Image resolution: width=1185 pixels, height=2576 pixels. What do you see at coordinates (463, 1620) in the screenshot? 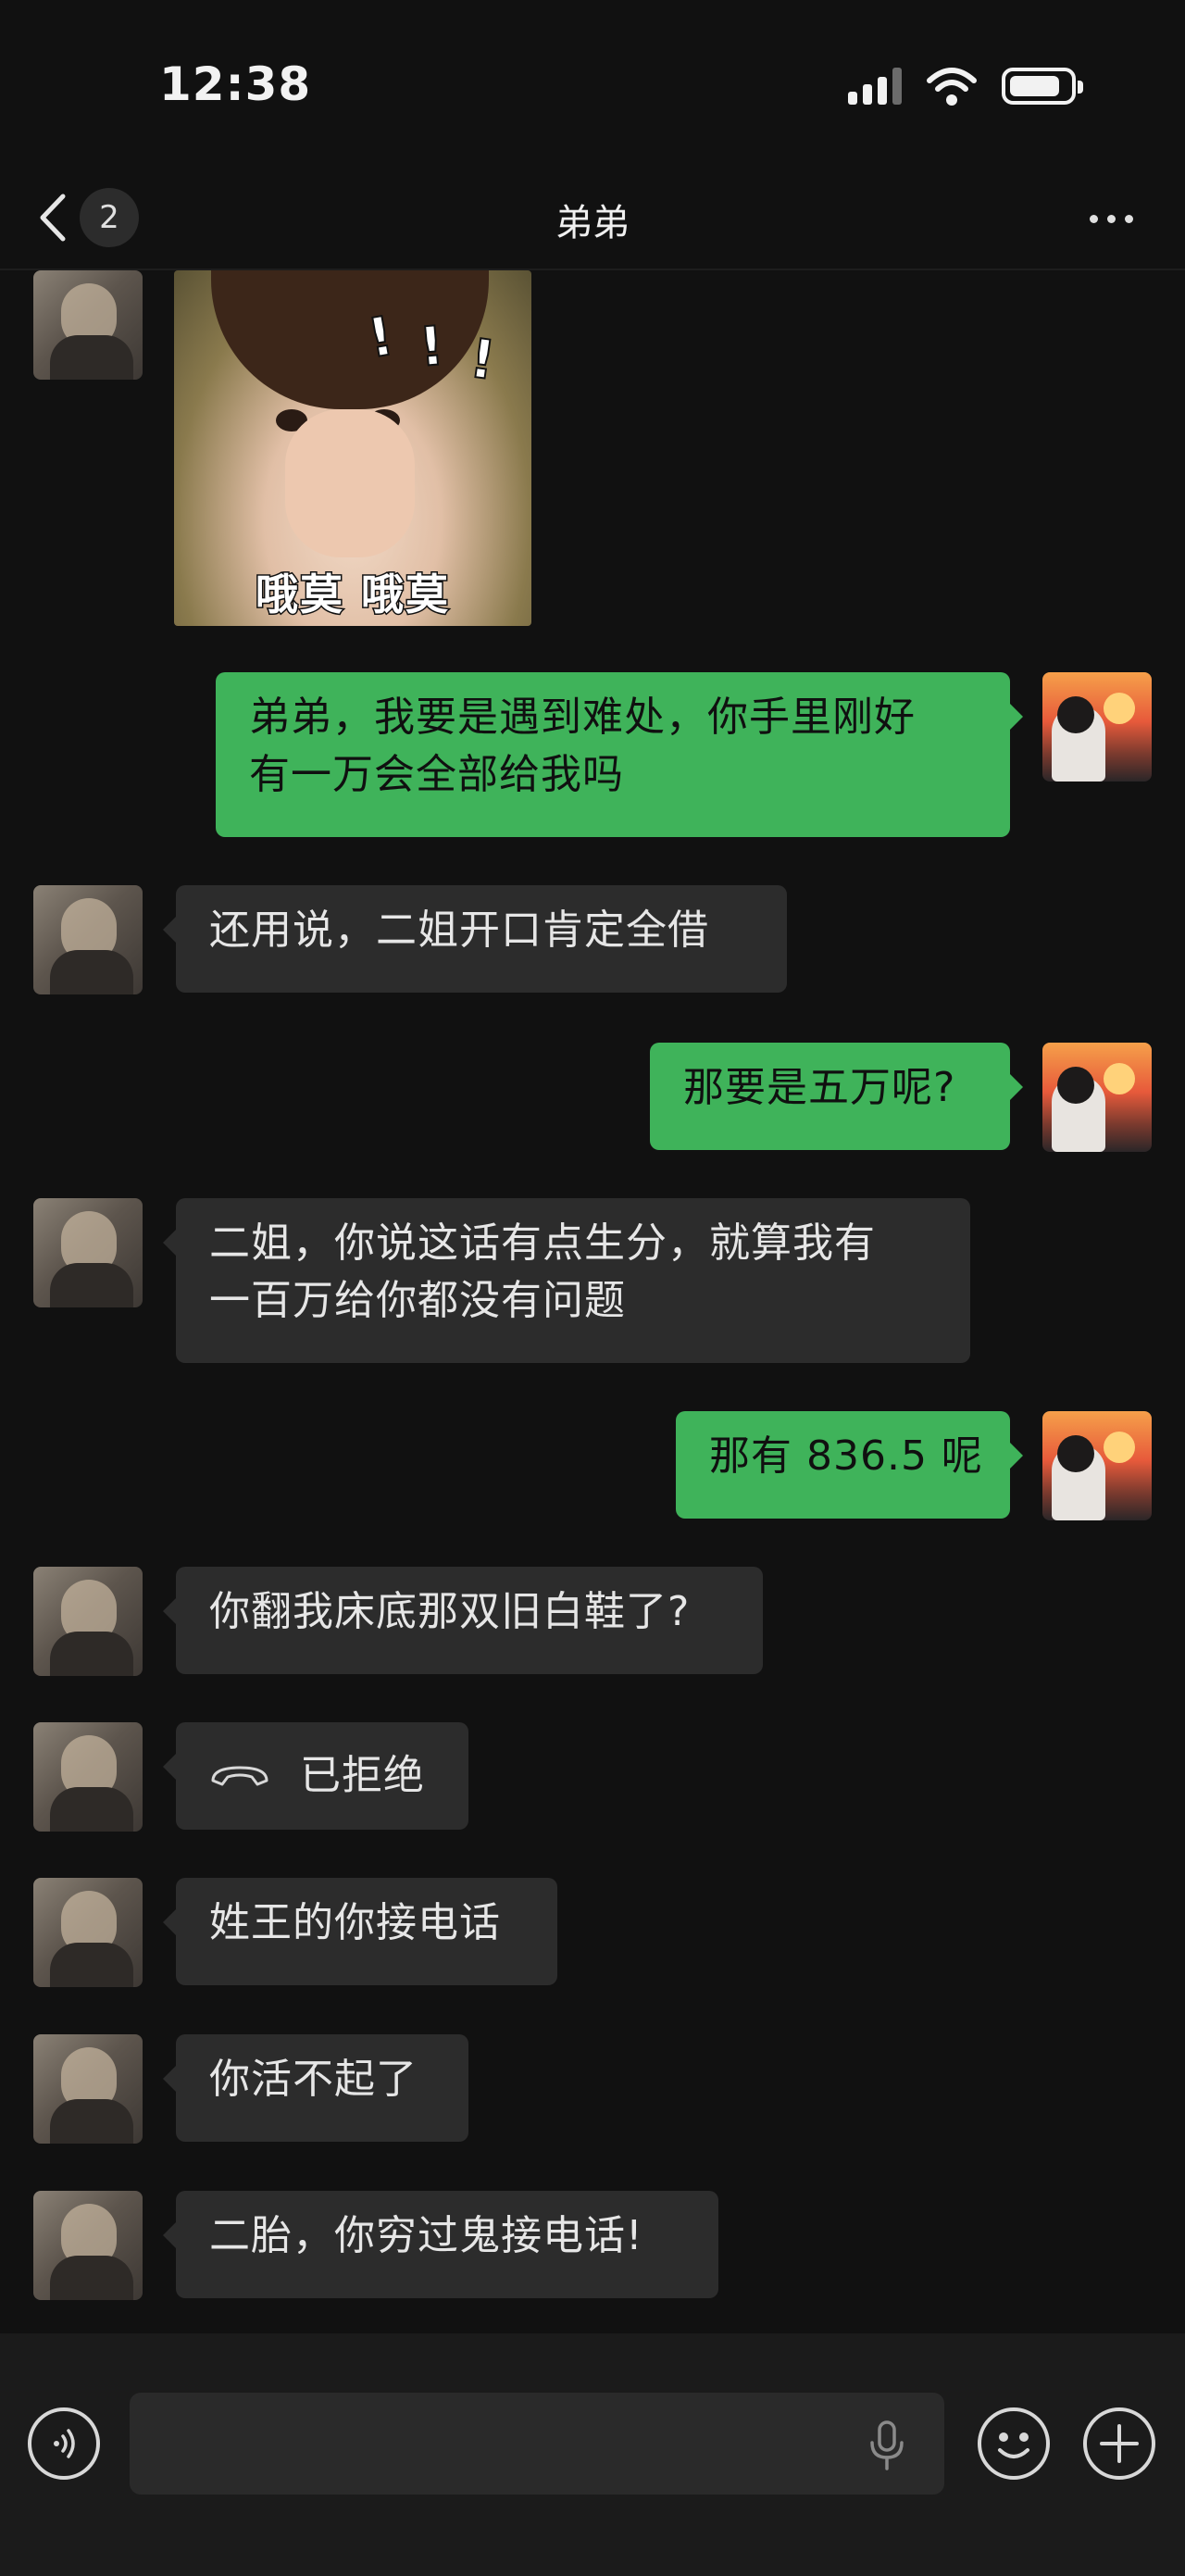
I see `message-bubble-received: 你翻我床底那双旧白鞋了?` at bounding box center [463, 1620].